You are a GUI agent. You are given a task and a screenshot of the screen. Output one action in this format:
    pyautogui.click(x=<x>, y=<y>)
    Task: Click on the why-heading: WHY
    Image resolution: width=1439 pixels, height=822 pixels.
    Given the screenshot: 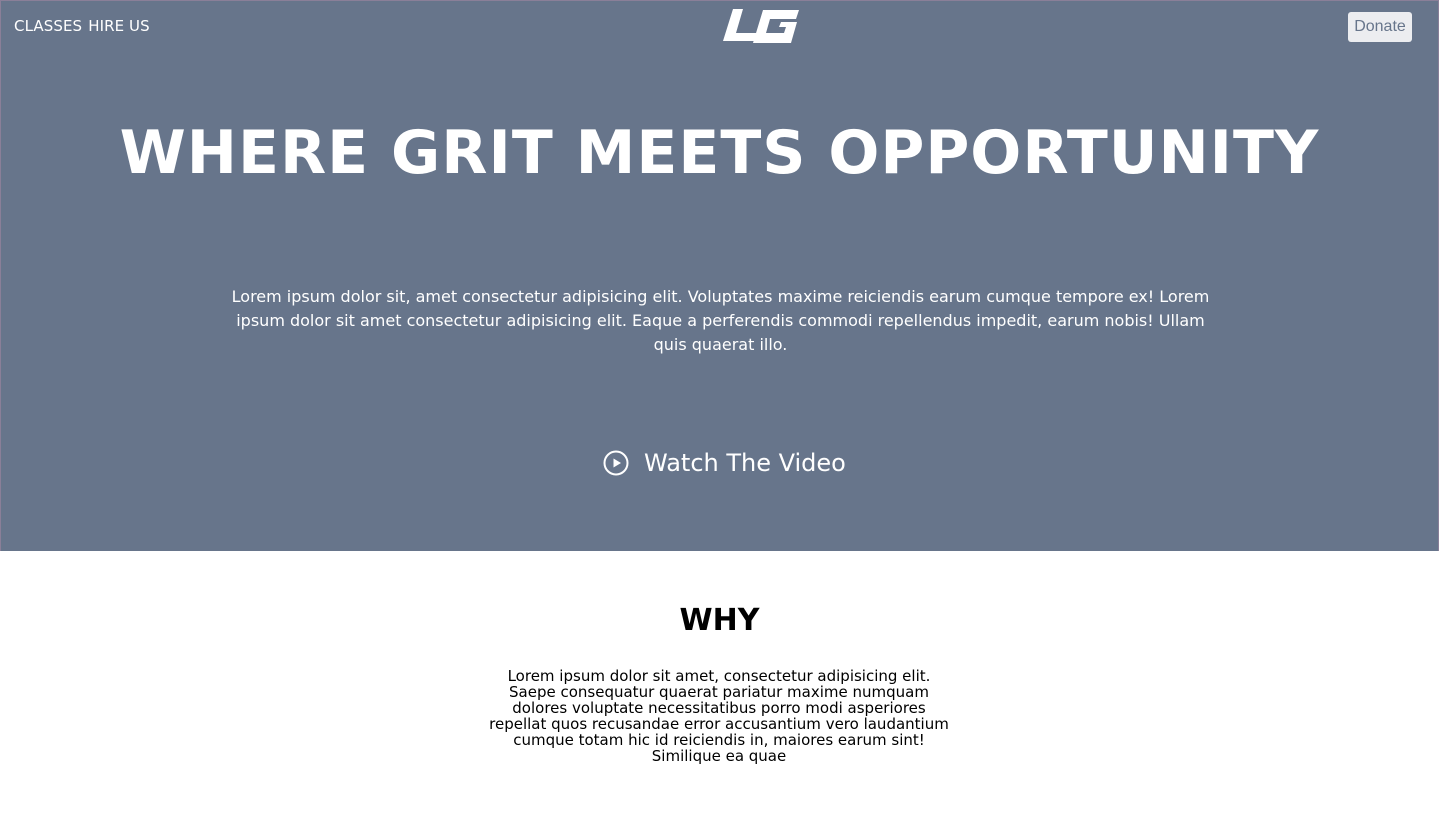 What is the action you would take?
    pyautogui.click(x=719, y=620)
    